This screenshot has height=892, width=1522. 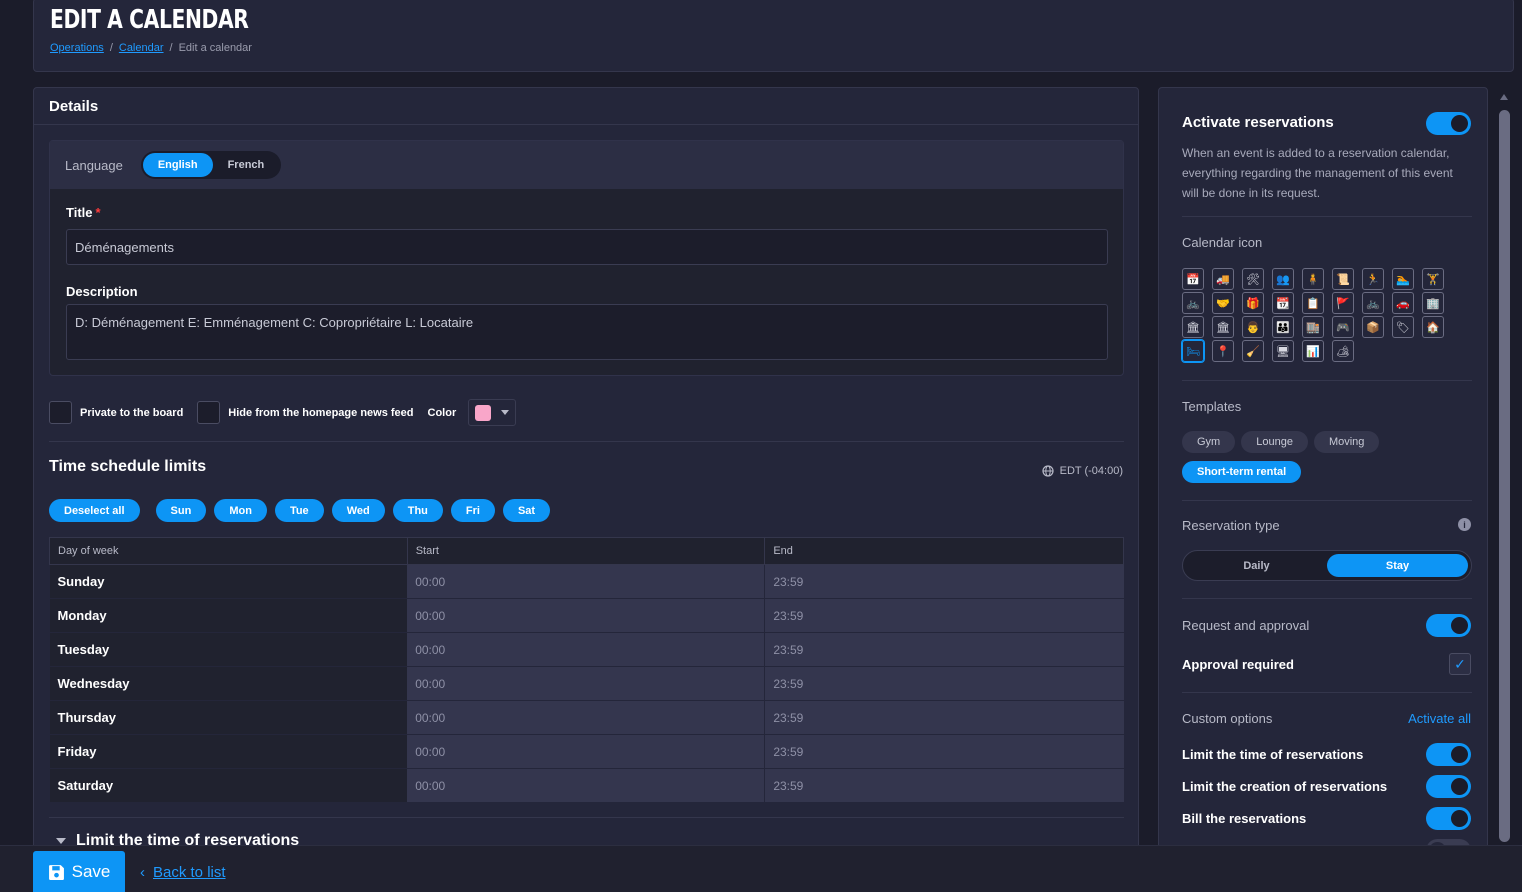 What do you see at coordinates (1313, 303) in the screenshot?
I see `calendar-icon-option: 📋` at bounding box center [1313, 303].